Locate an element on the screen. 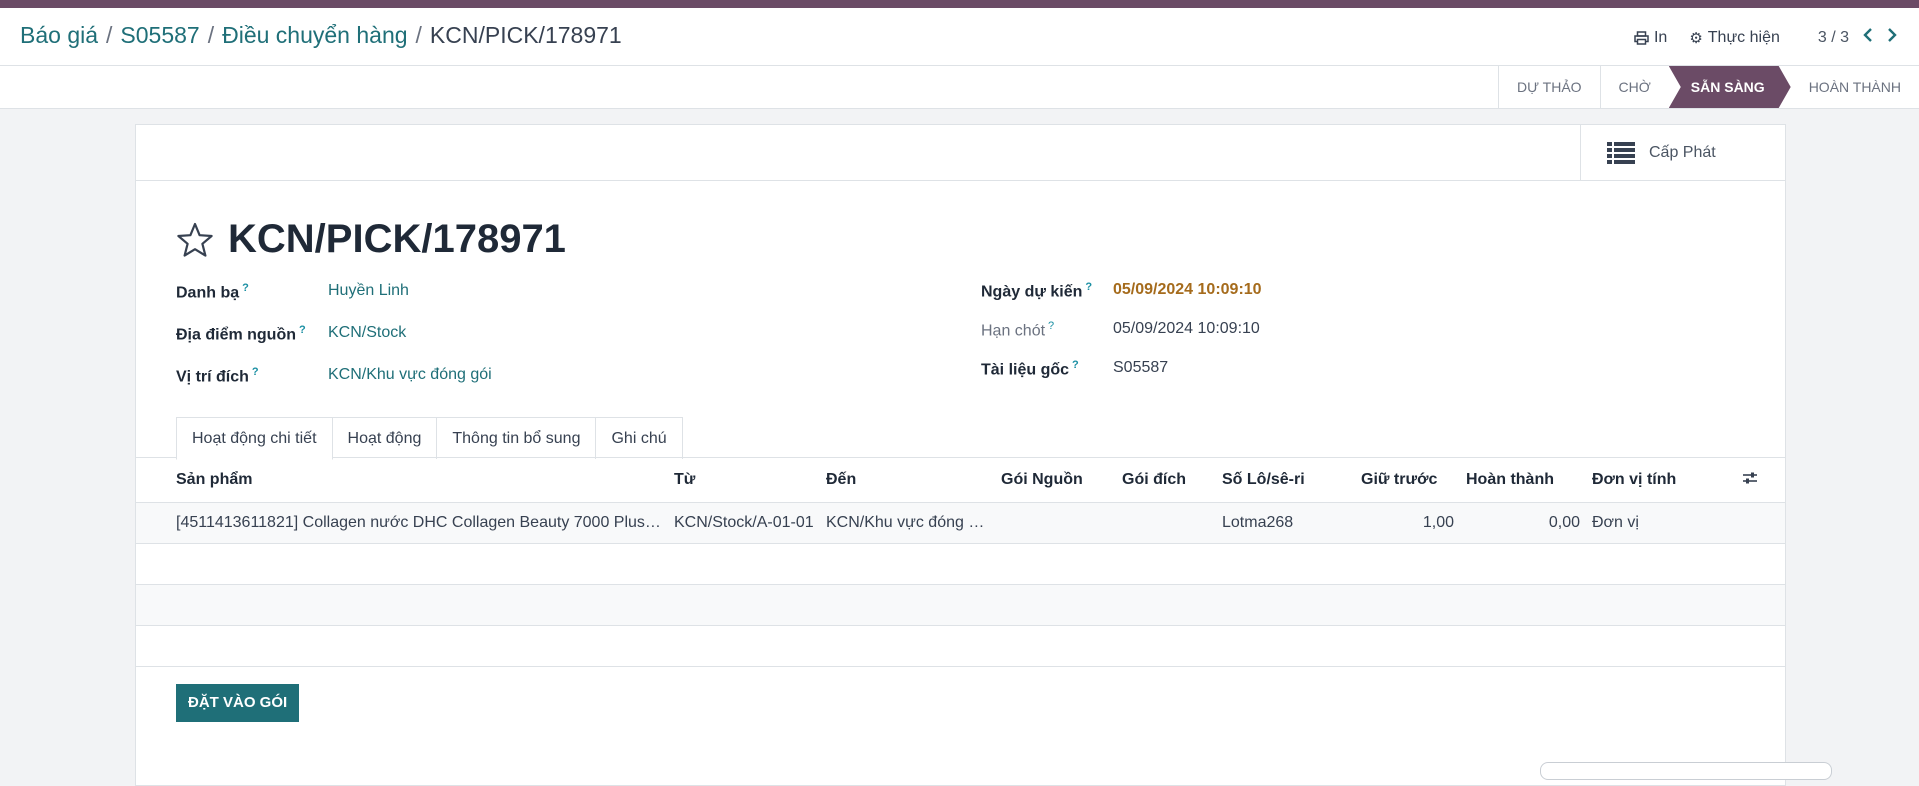 The image size is (1919, 786). scheduled-date-value: 05/09/2024 10:09:10 is located at coordinates (1187, 290).